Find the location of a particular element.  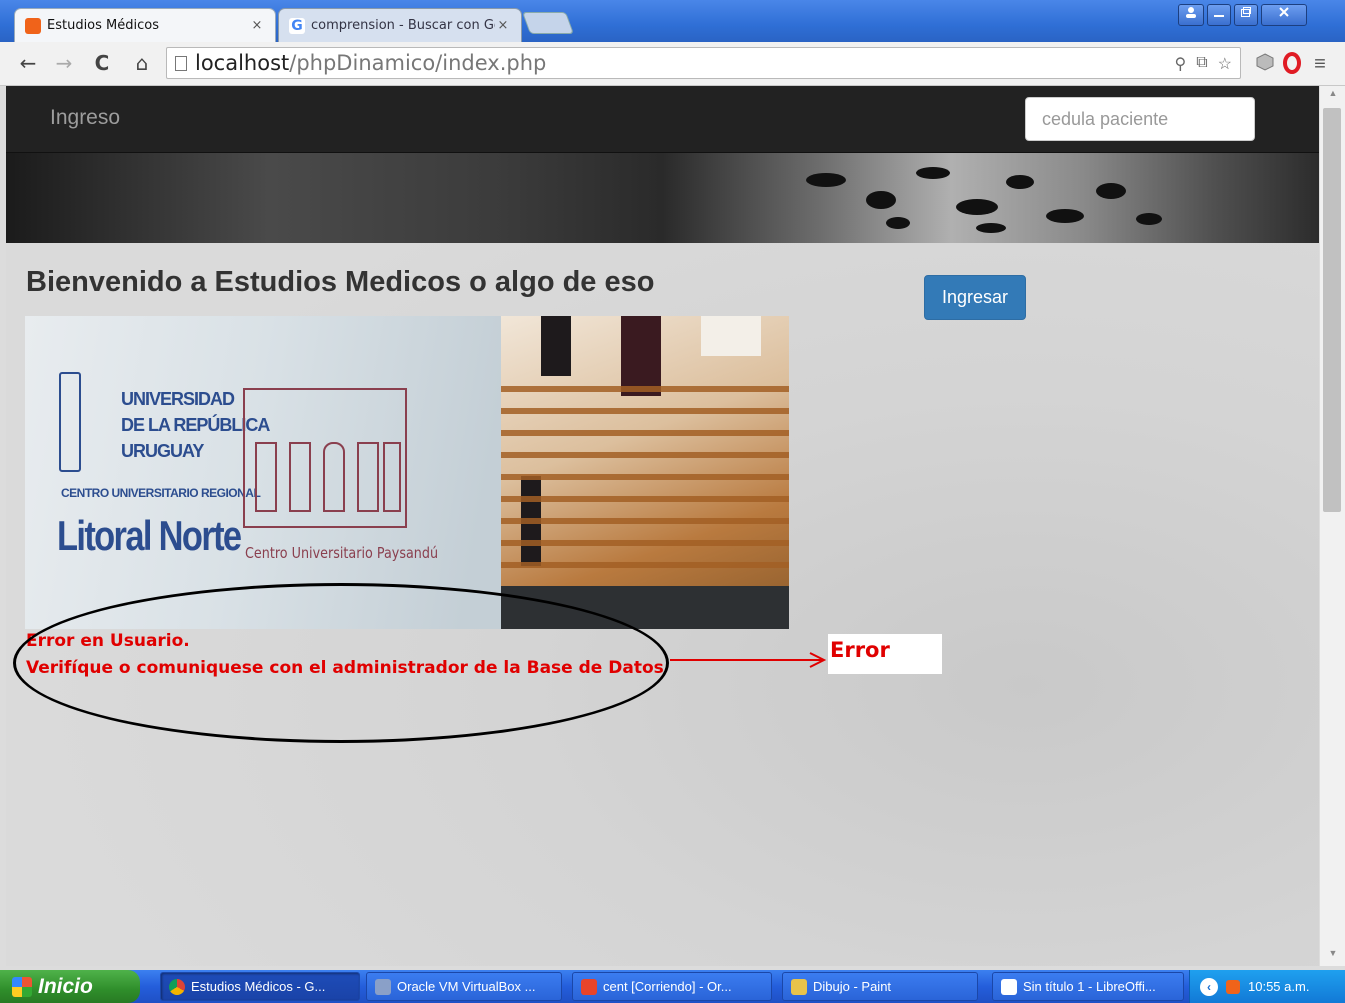

window-controls is located at coordinates (1242, 15).